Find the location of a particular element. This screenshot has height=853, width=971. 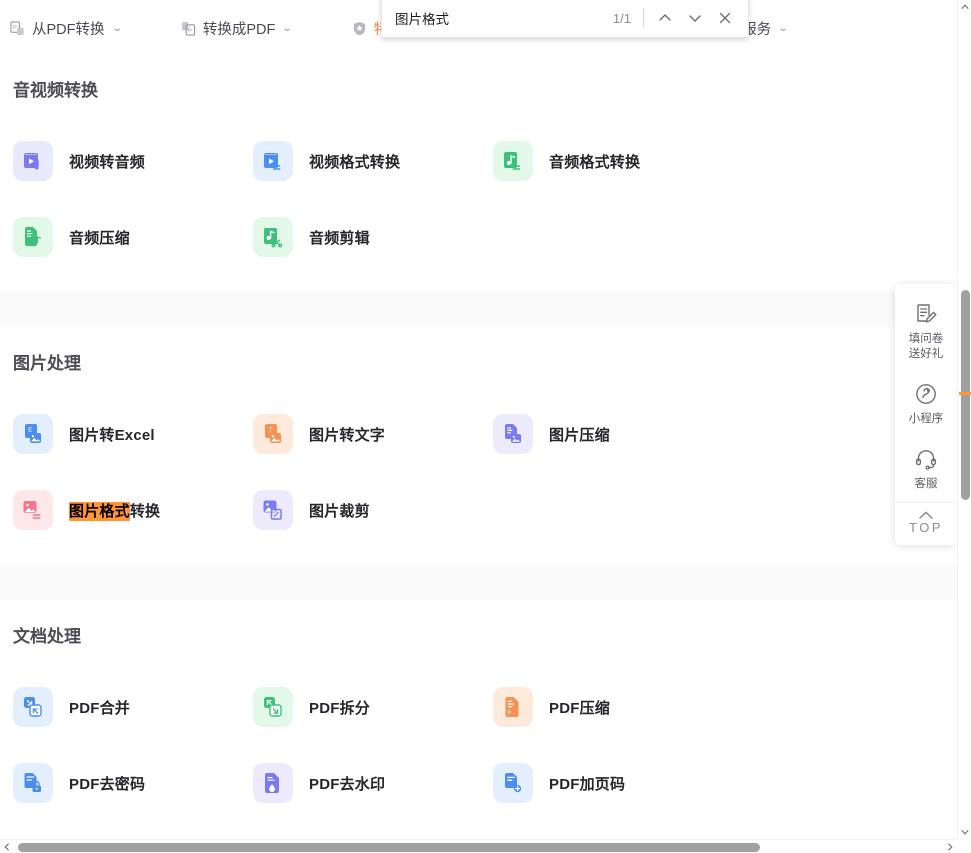

image-crop-icon is located at coordinates (273, 510).